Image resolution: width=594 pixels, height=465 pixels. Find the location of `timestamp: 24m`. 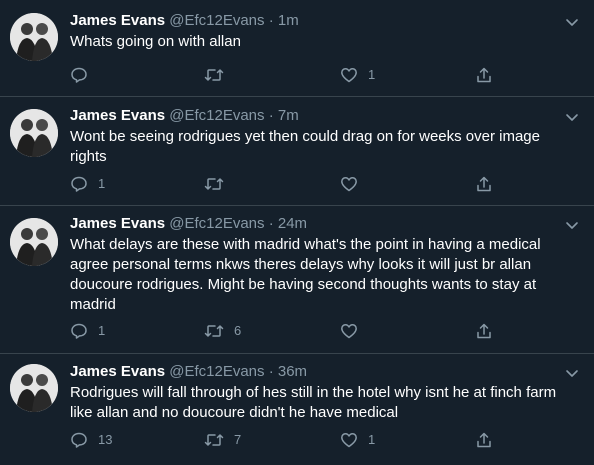

timestamp: 24m is located at coordinates (292, 223).